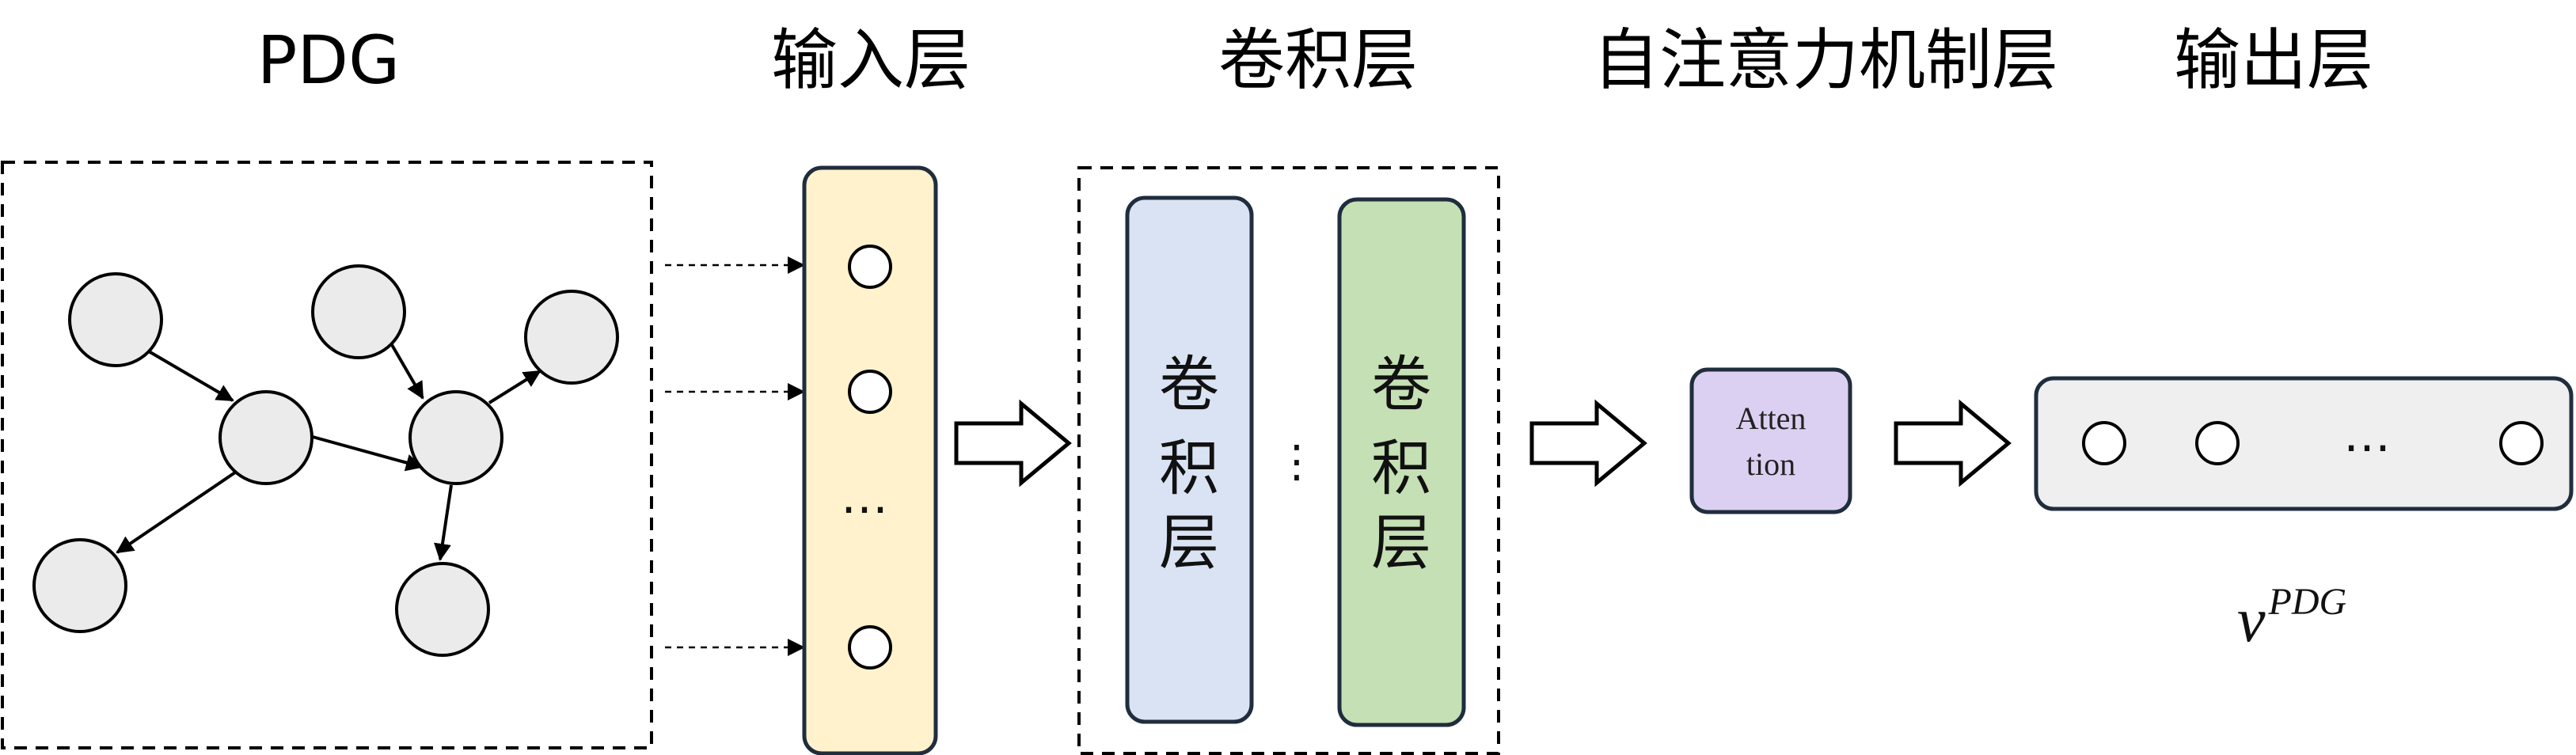  I want to click on pdg-nodes, so click(326, 460).